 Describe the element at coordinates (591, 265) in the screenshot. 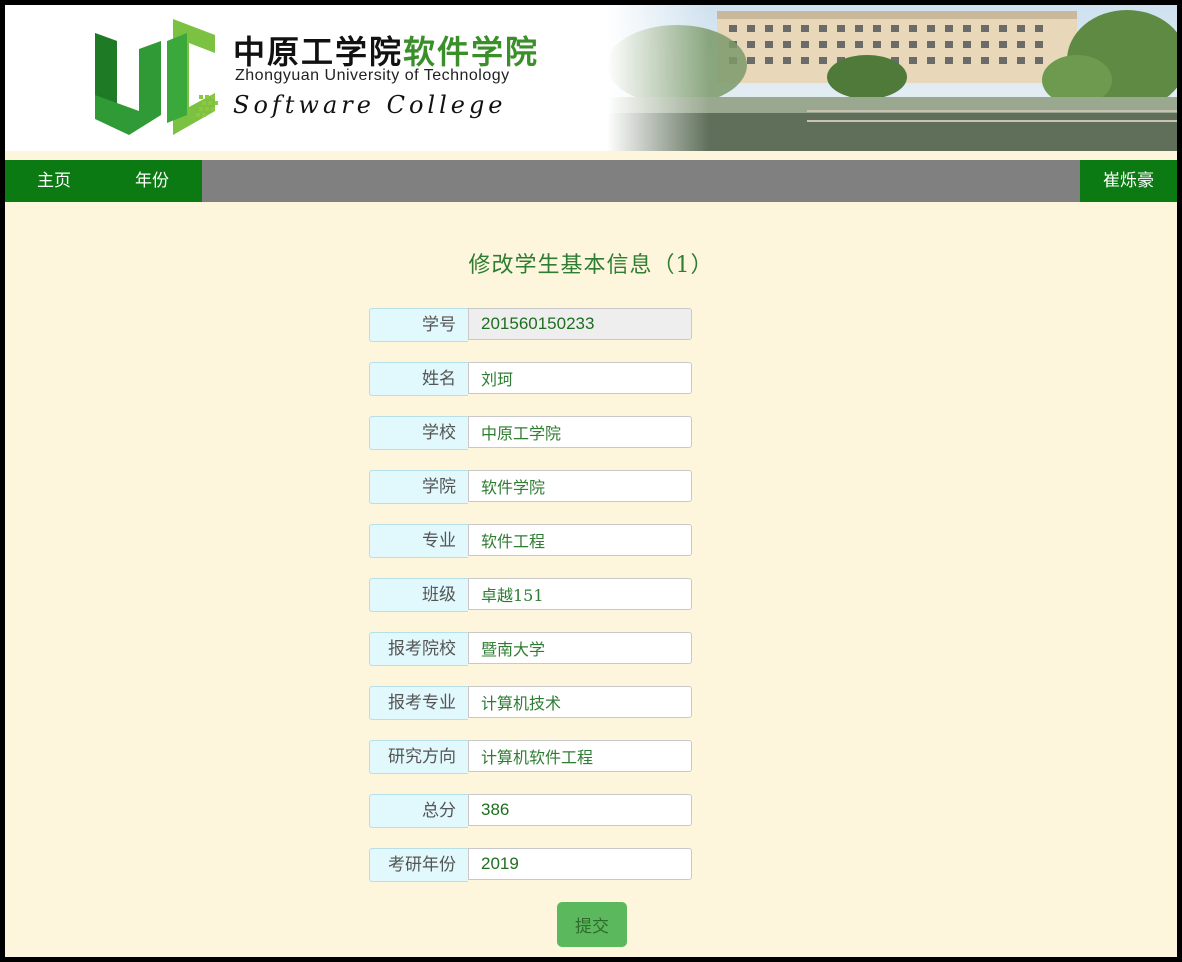

I see `page-title: 修改学生基本信息（1）` at that location.